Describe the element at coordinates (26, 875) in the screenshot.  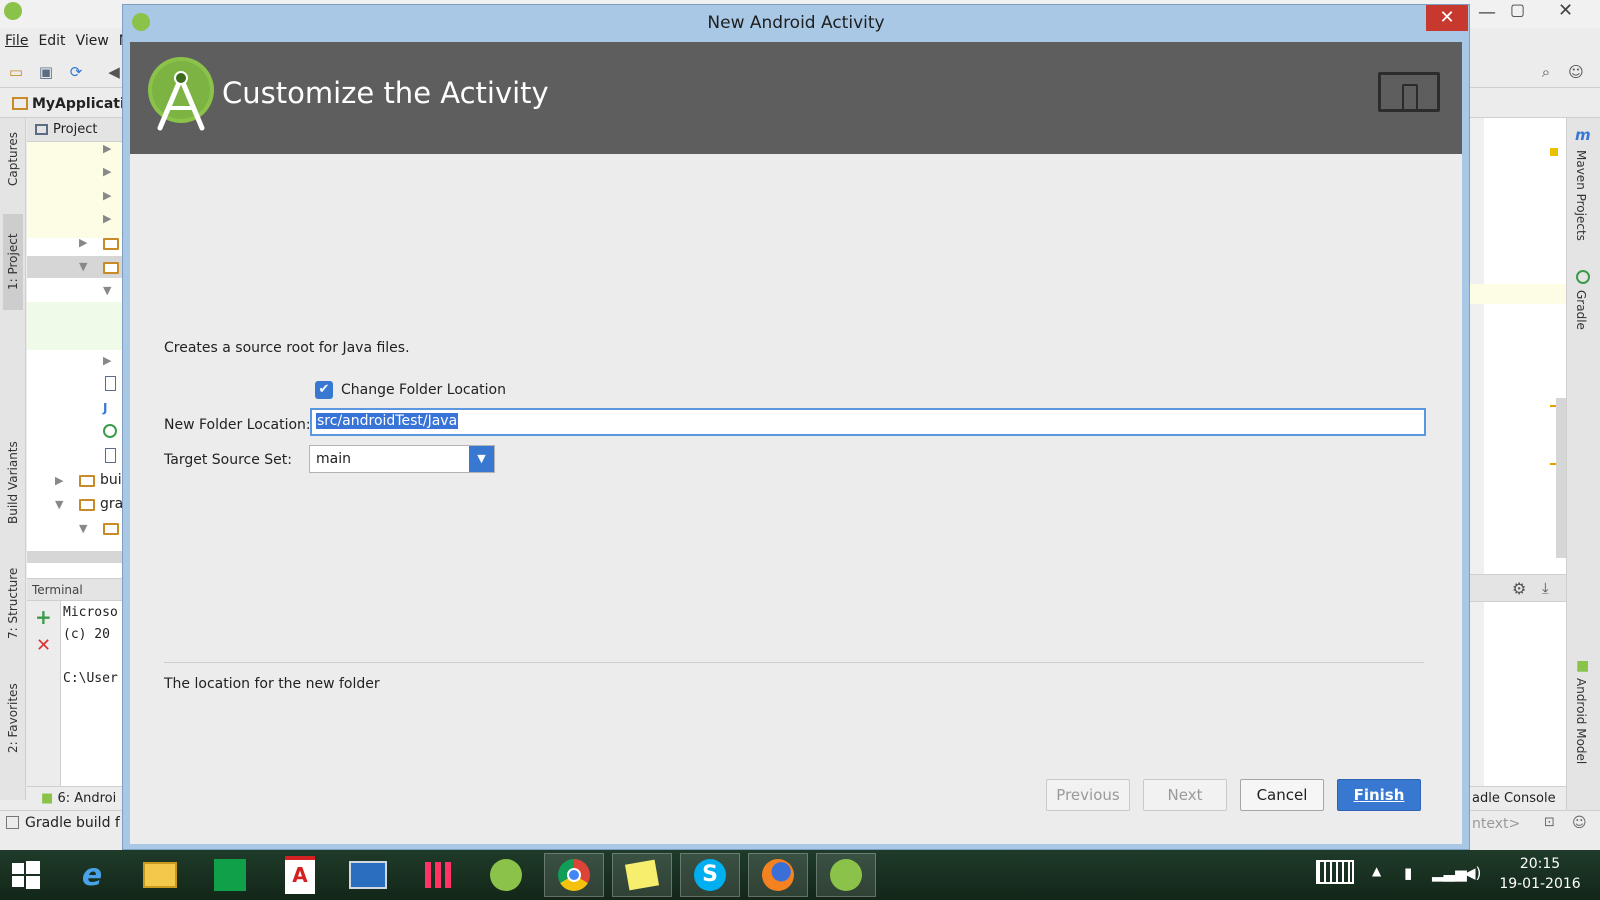
I see `windows-start-icon` at that location.